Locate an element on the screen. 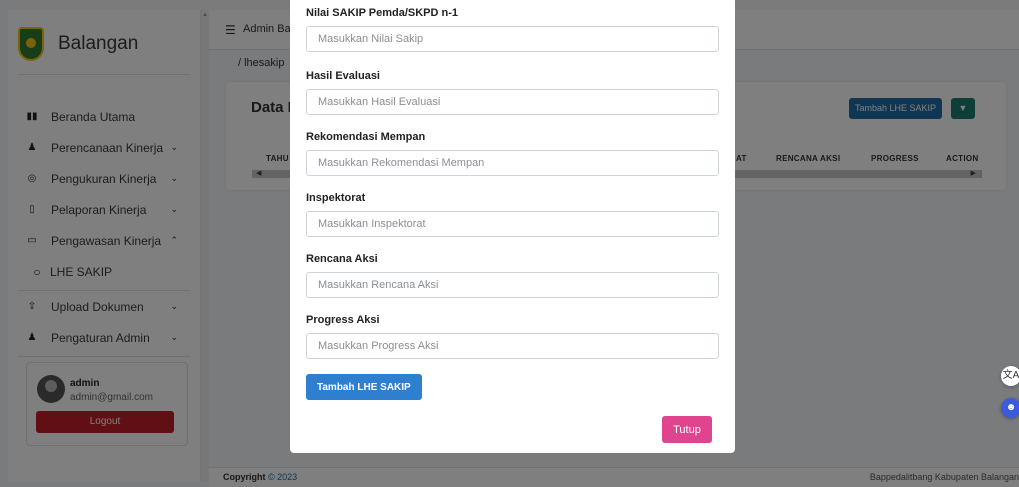 Image resolution: width=1019 pixels, height=487 pixels. progress-aksi-input is located at coordinates (512, 346).